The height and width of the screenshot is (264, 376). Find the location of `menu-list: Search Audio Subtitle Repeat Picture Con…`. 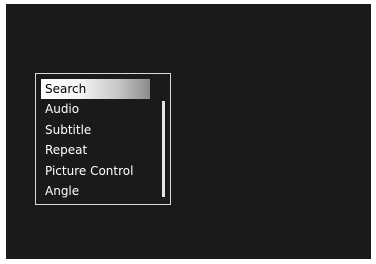

menu-list: Search Audio Subtitle Repeat Picture Con… is located at coordinates (97, 140).